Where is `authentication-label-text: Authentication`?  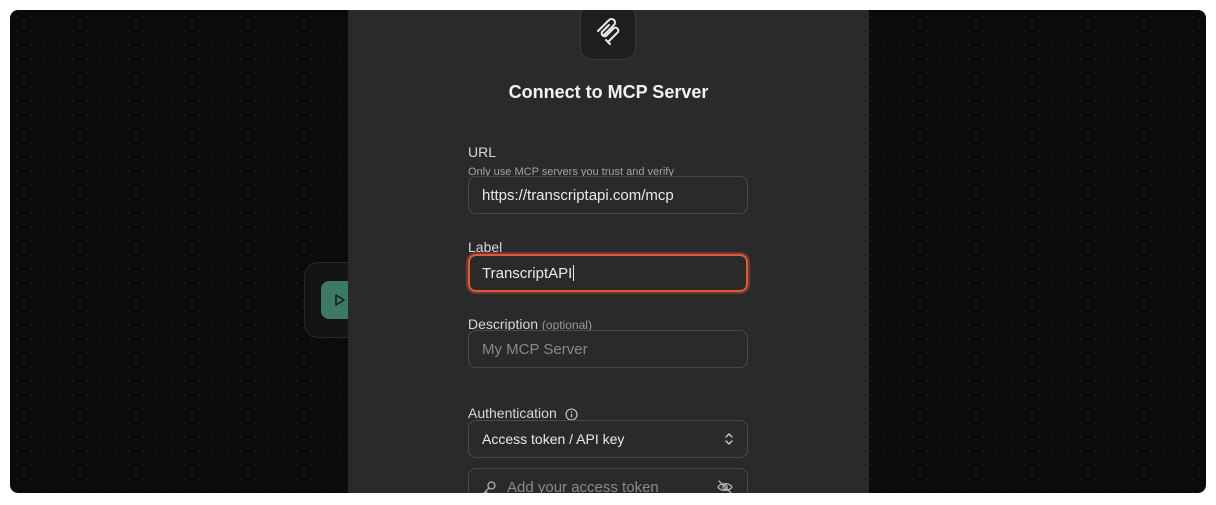
authentication-label-text: Authentication is located at coordinates (512, 413).